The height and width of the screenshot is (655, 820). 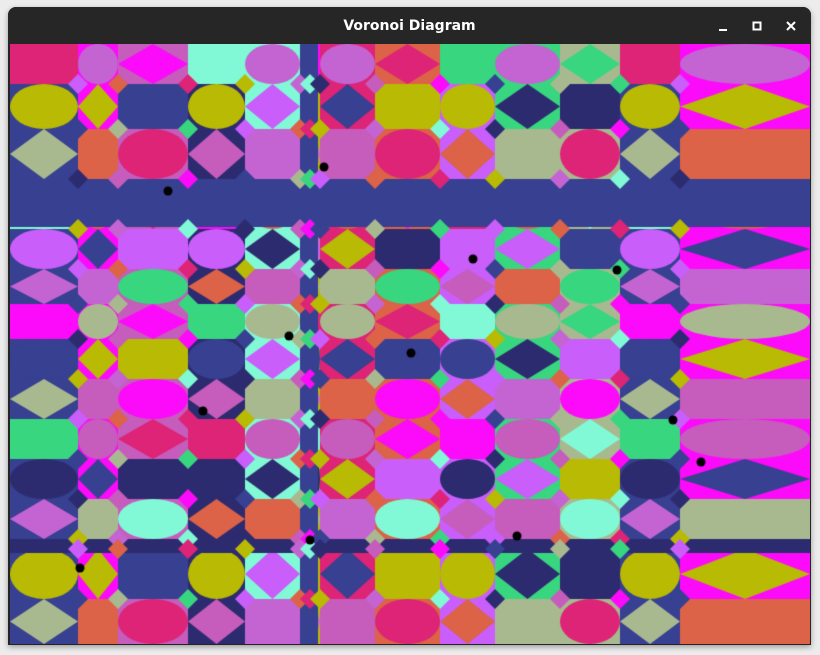 I want to click on close-button, so click(x=791, y=26).